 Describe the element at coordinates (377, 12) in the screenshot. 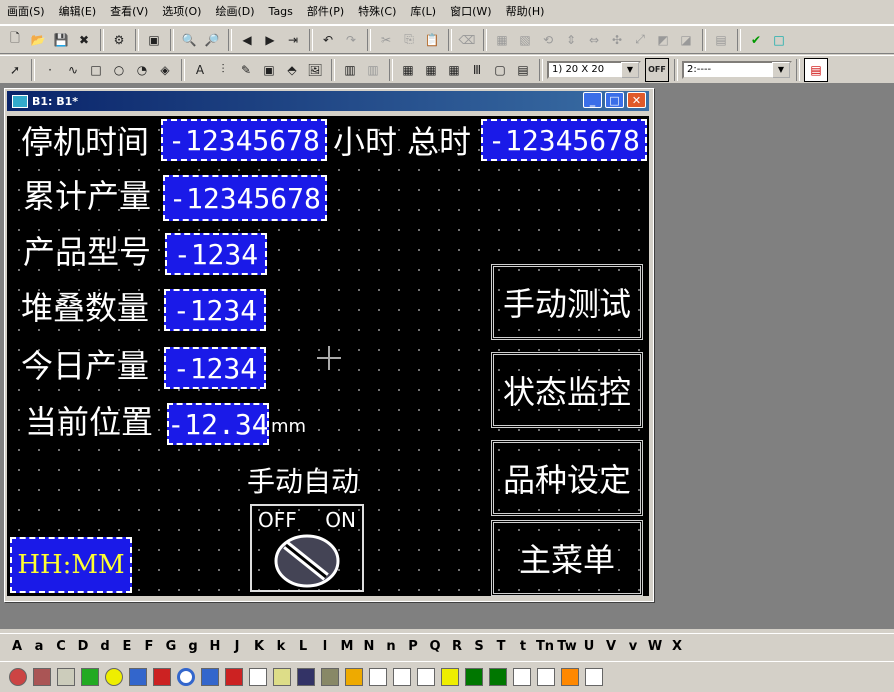

I see `menu-item: 特殊(C)` at that location.